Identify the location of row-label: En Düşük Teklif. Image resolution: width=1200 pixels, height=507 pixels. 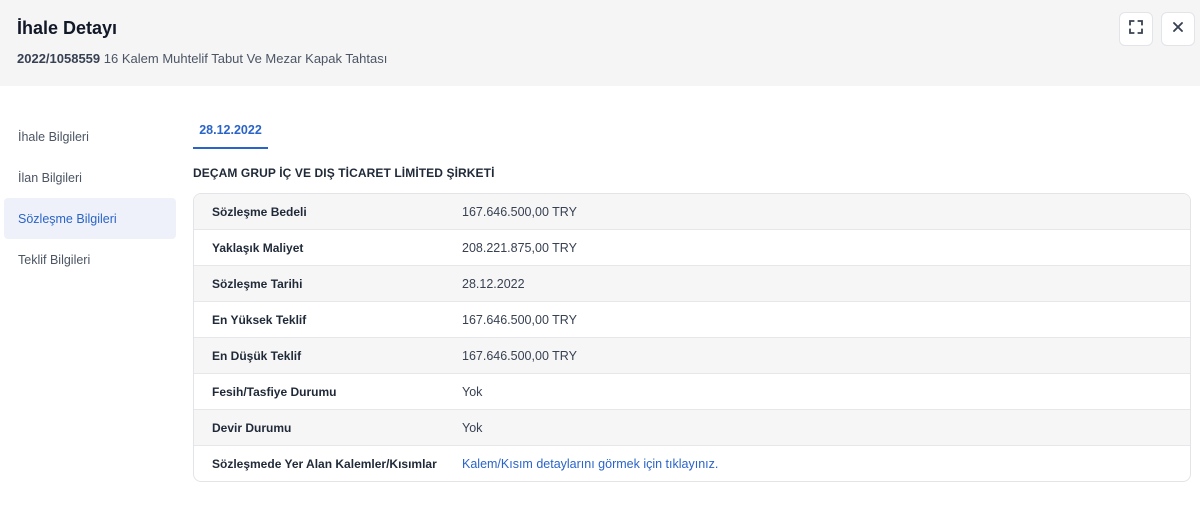
(257, 355).